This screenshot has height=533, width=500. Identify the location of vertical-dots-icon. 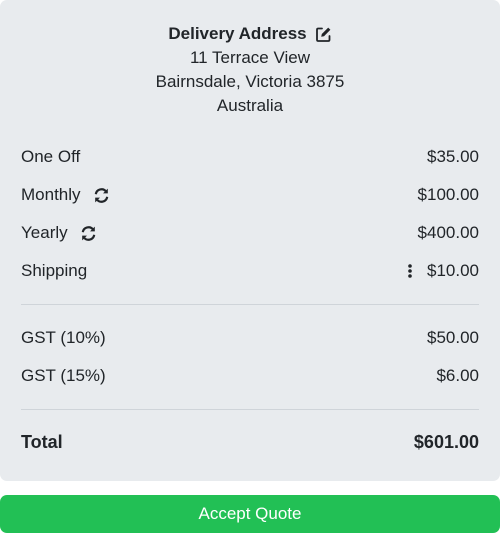
(410, 271).